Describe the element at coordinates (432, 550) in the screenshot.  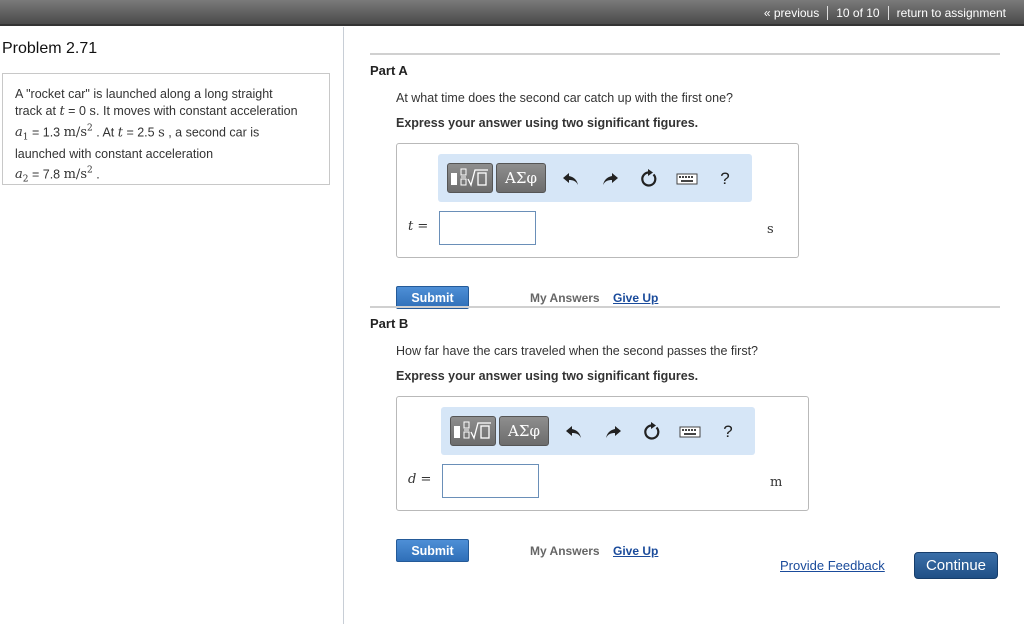
I see `submit-button: Submit` at that location.